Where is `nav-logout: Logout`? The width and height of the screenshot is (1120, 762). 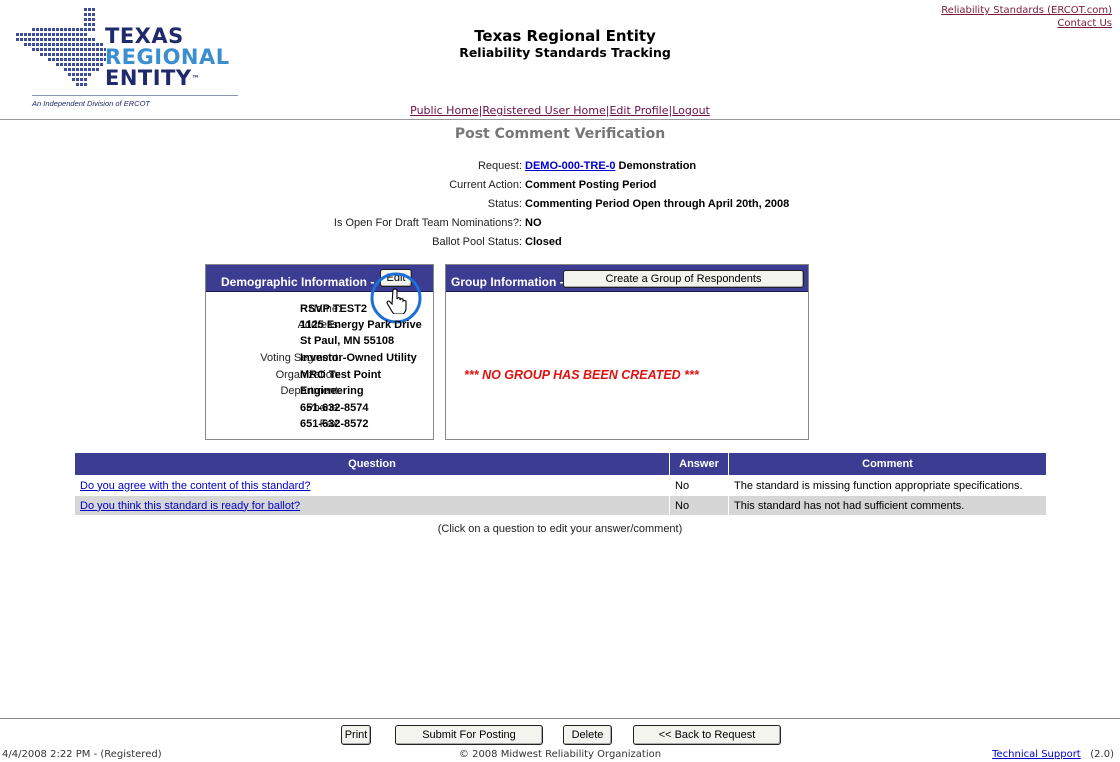
nav-logout: Logout is located at coordinates (691, 110).